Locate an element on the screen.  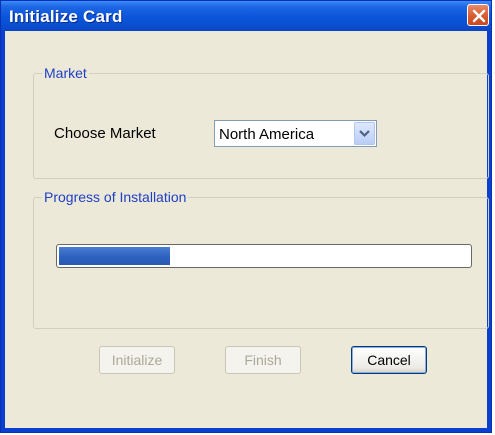
close-icon is located at coordinates (479, 16).